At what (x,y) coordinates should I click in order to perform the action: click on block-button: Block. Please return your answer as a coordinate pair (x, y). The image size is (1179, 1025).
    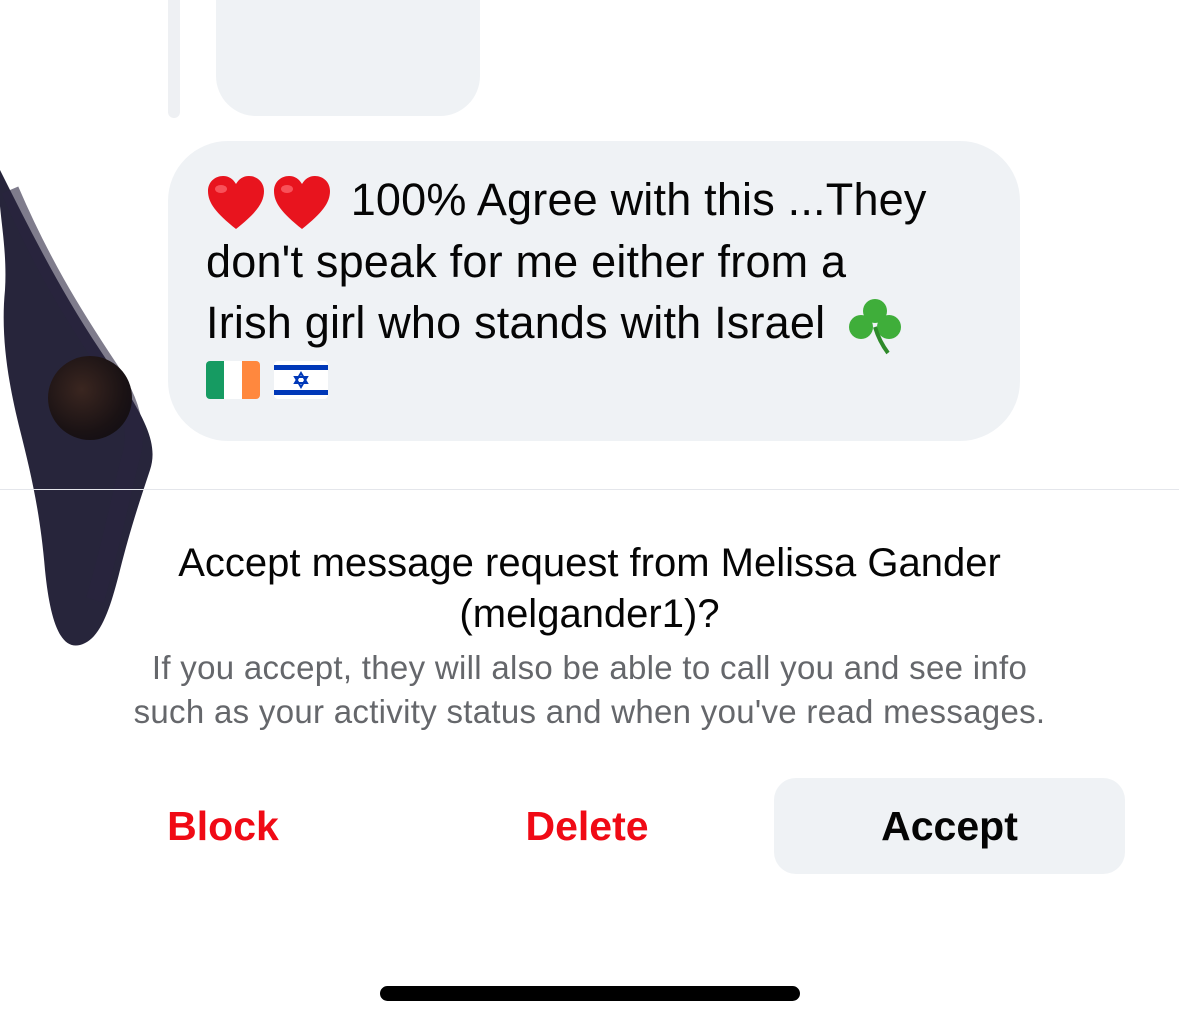
    Looking at the image, I should click on (223, 826).